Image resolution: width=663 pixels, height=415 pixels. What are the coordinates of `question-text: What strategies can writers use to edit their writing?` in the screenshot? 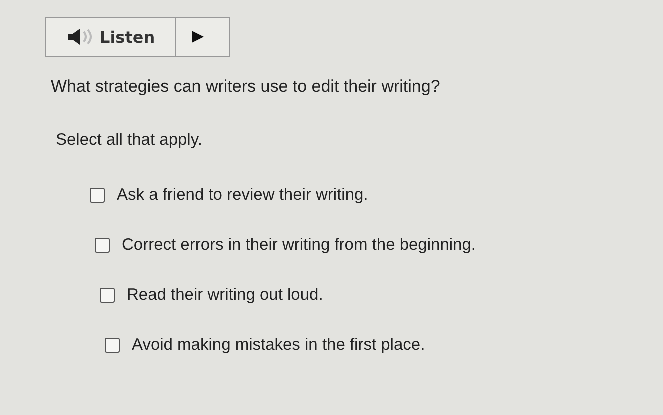 It's located at (246, 87).